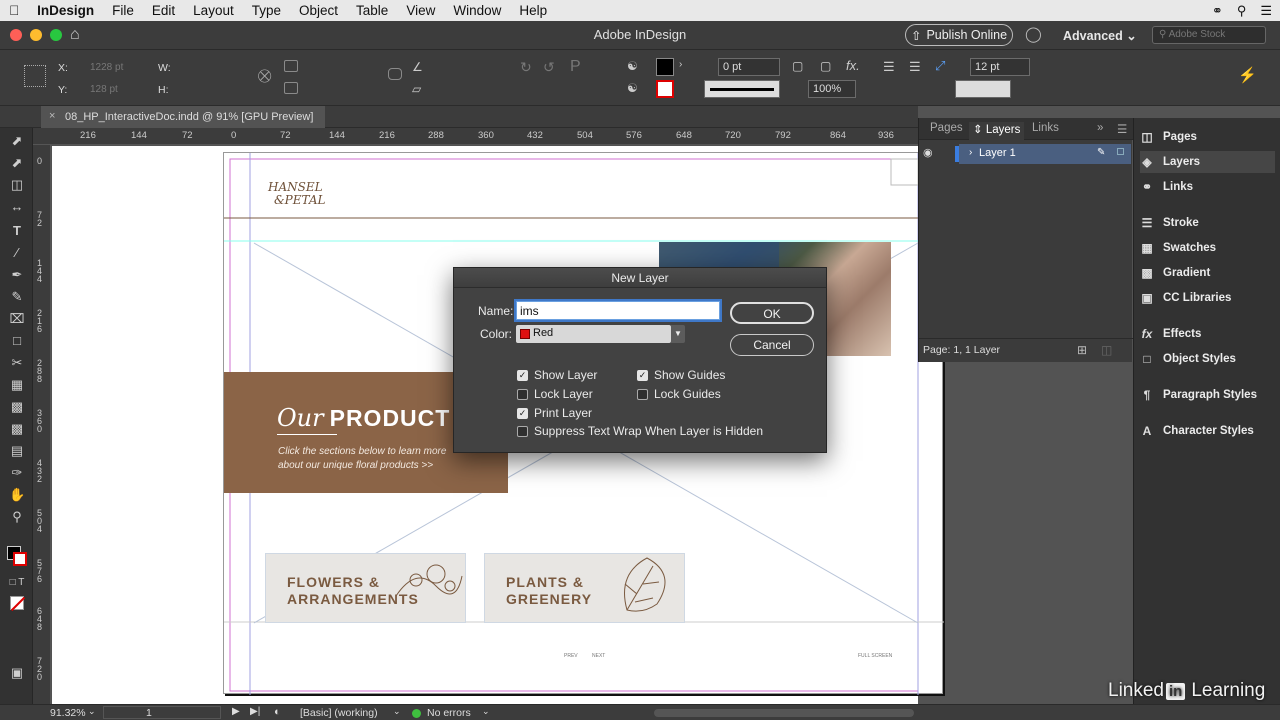 The image size is (1280, 720). I want to click on chevron-down-icon: ▼, so click(678, 334).